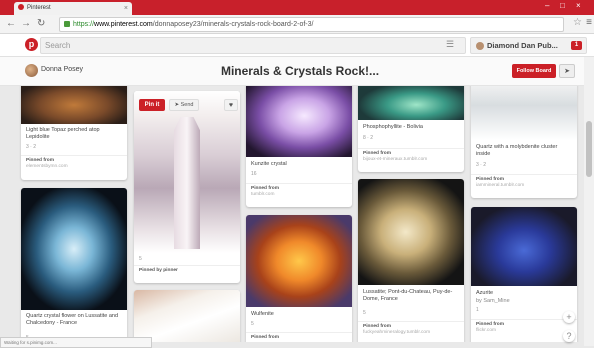 Image resolution: width=594 pixels, height=348 pixels. Describe the element at coordinates (47, 166) in the screenshot. I see `source-domain: elementsbymn.com` at that location.